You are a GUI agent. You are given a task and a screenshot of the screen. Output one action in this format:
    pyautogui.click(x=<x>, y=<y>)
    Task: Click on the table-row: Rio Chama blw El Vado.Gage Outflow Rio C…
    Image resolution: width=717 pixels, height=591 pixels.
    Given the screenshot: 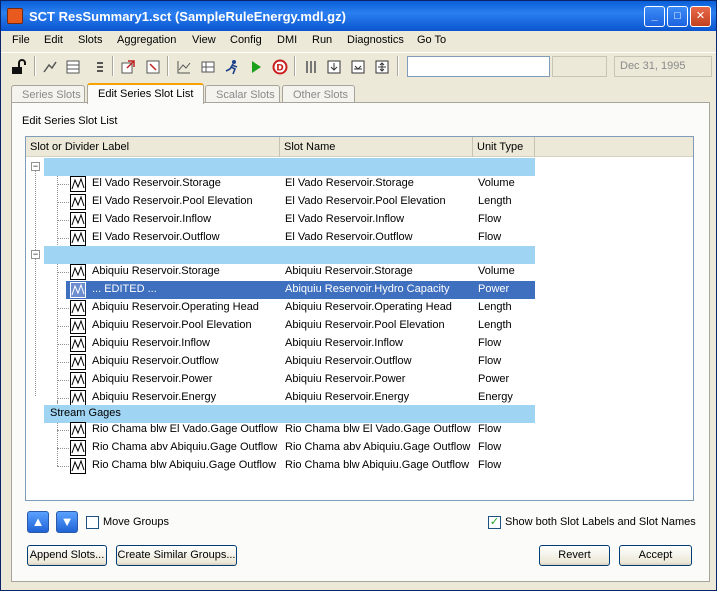 What is the action you would take?
    pyautogui.click(x=280, y=430)
    